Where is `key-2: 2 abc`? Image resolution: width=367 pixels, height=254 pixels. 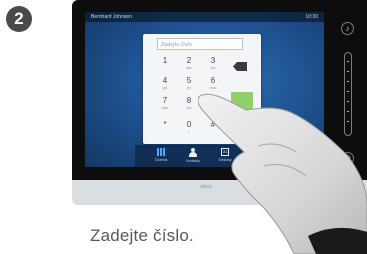 key-2: 2 abc is located at coordinates (189, 64).